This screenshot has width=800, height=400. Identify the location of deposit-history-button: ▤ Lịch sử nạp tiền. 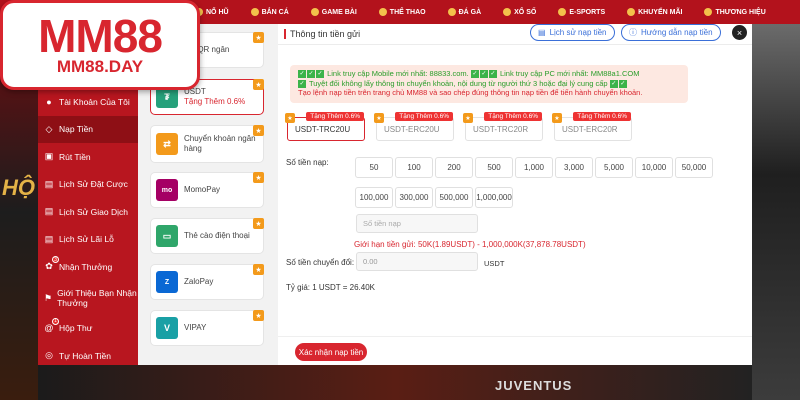
(572, 32).